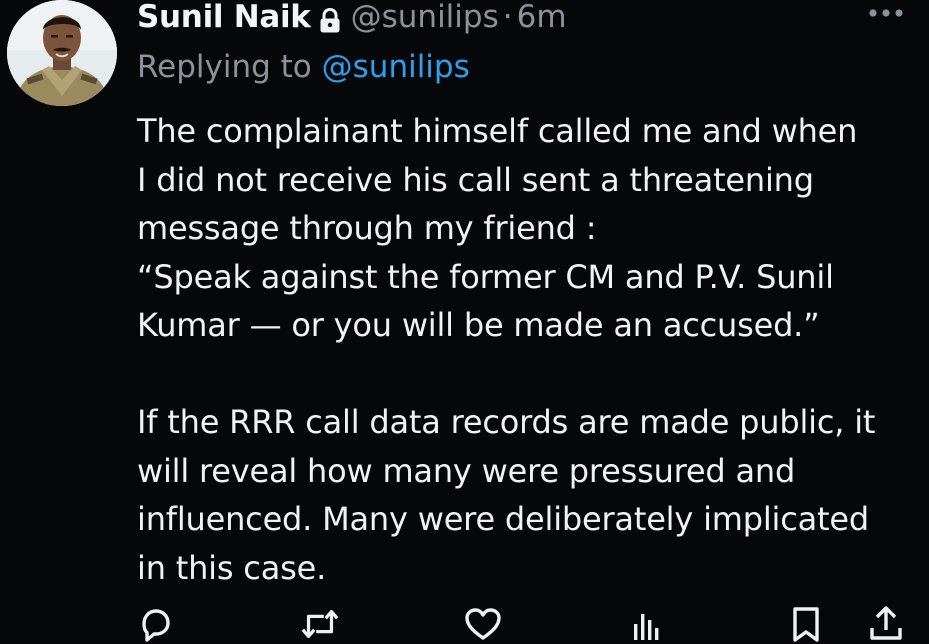 The width and height of the screenshot is (929, 644). Describe the element at coordinates (425, 18) in the screenshot. I see `author-handle: @sunilips` at that location.